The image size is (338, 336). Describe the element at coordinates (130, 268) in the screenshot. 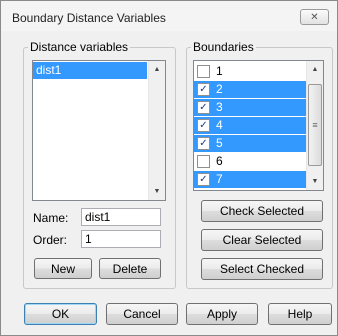

I see `delete-button: Delete` at that location.